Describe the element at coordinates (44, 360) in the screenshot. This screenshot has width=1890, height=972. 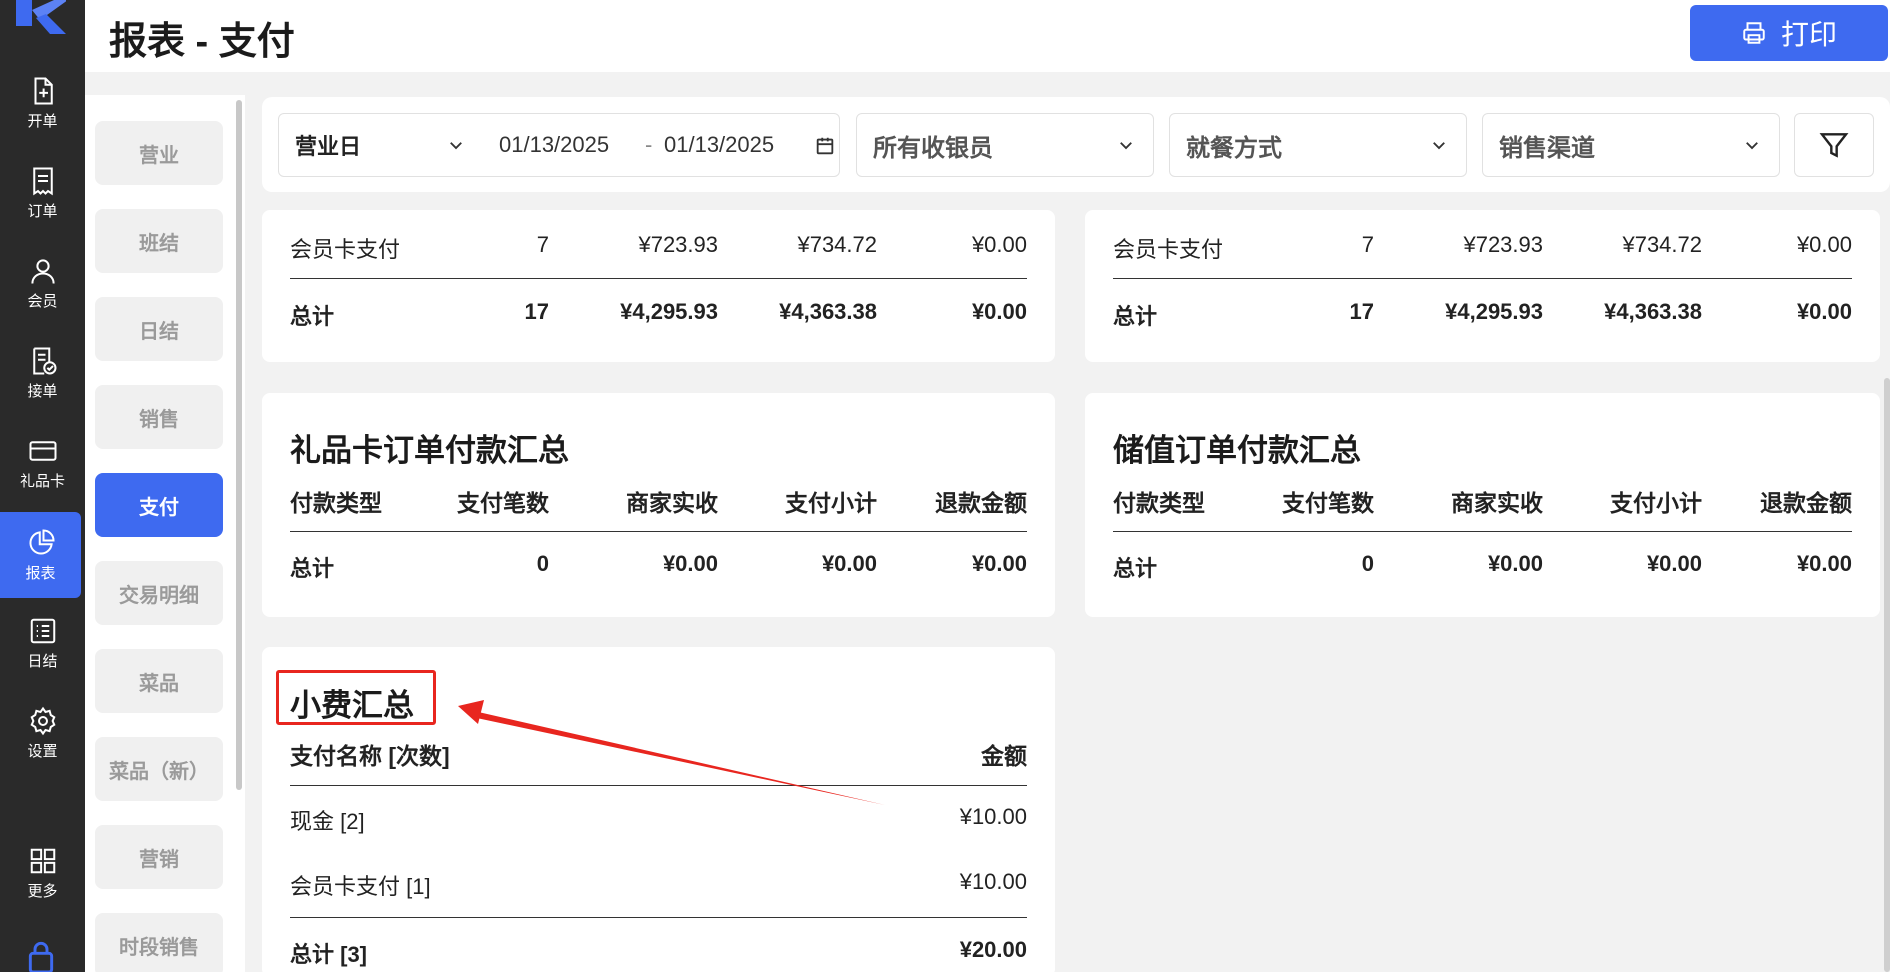
I see `order-check-icon` at that location.